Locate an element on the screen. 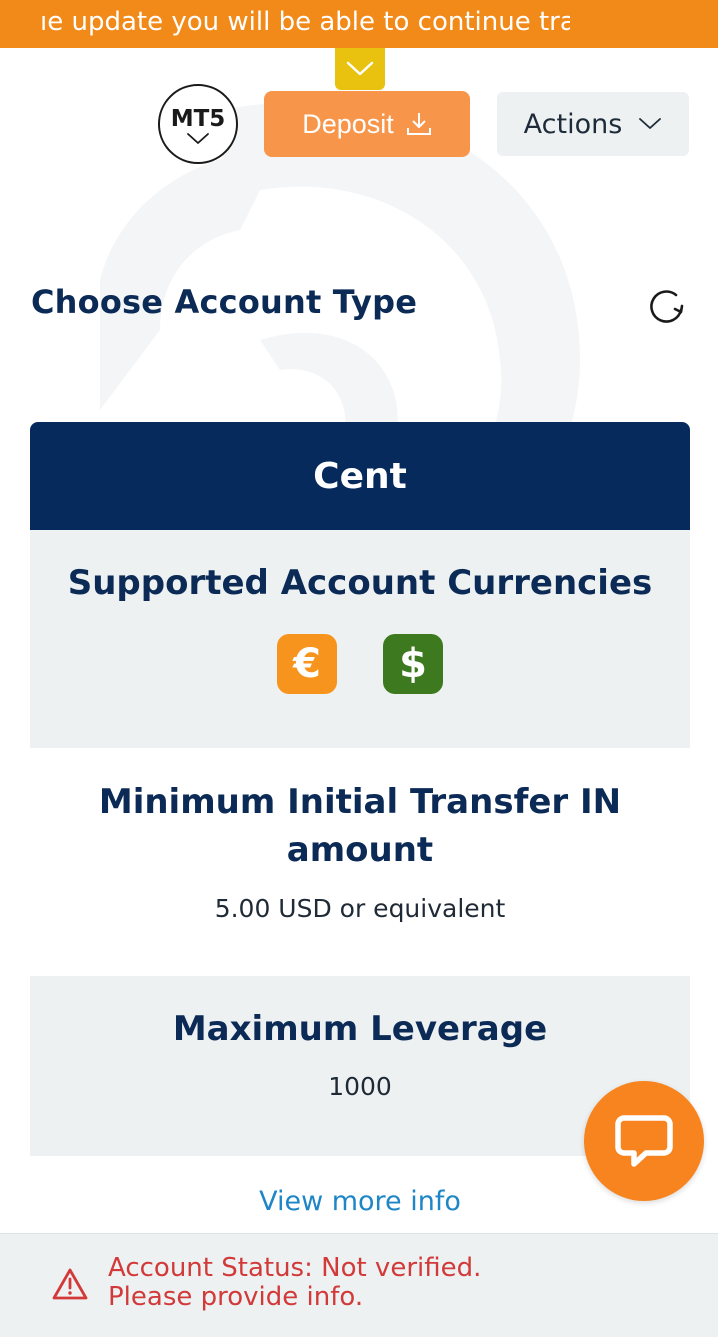 This screenshot has width=718, height=1337. banner-collapse-toggle is located at coordinates (360, 69).